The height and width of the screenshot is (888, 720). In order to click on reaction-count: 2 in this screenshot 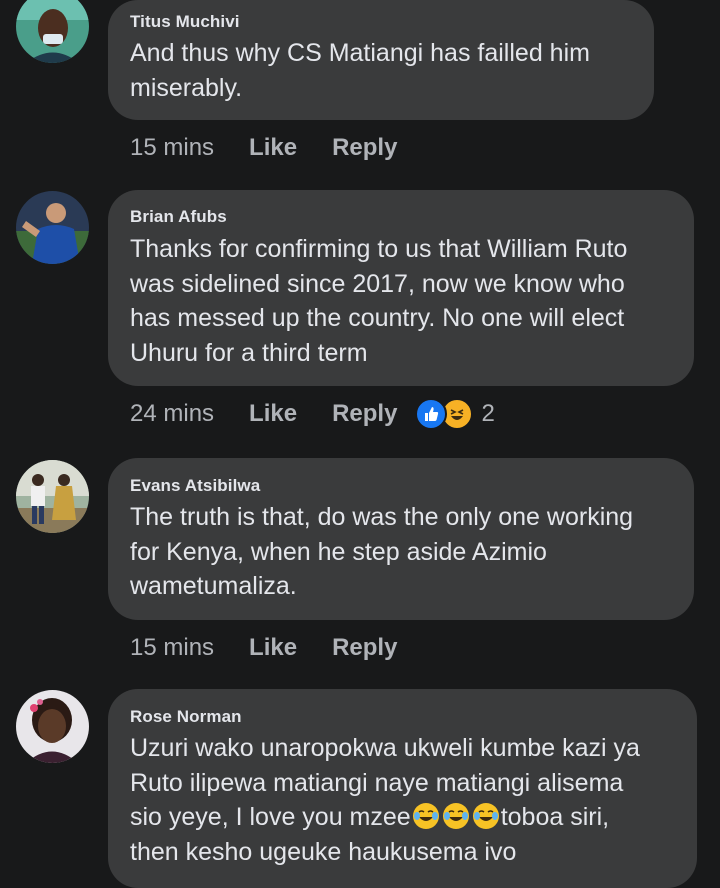, I will do `click(488, 413)`.